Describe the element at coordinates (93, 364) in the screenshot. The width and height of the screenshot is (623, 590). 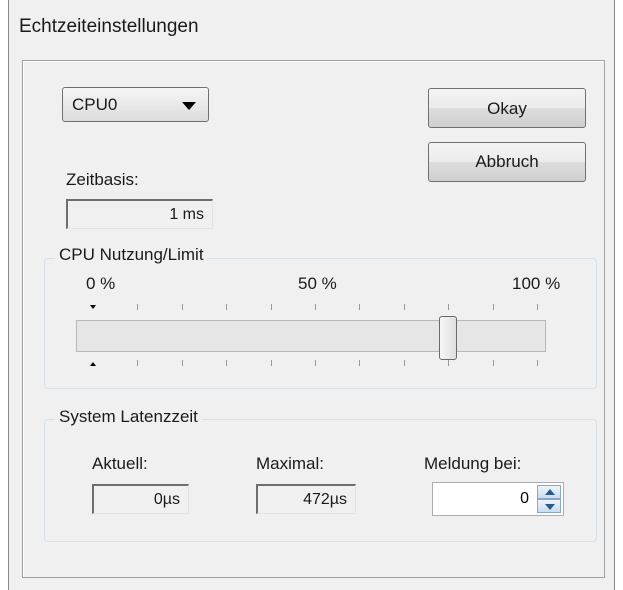
I see `slider-start-marker-bottom` at that location.